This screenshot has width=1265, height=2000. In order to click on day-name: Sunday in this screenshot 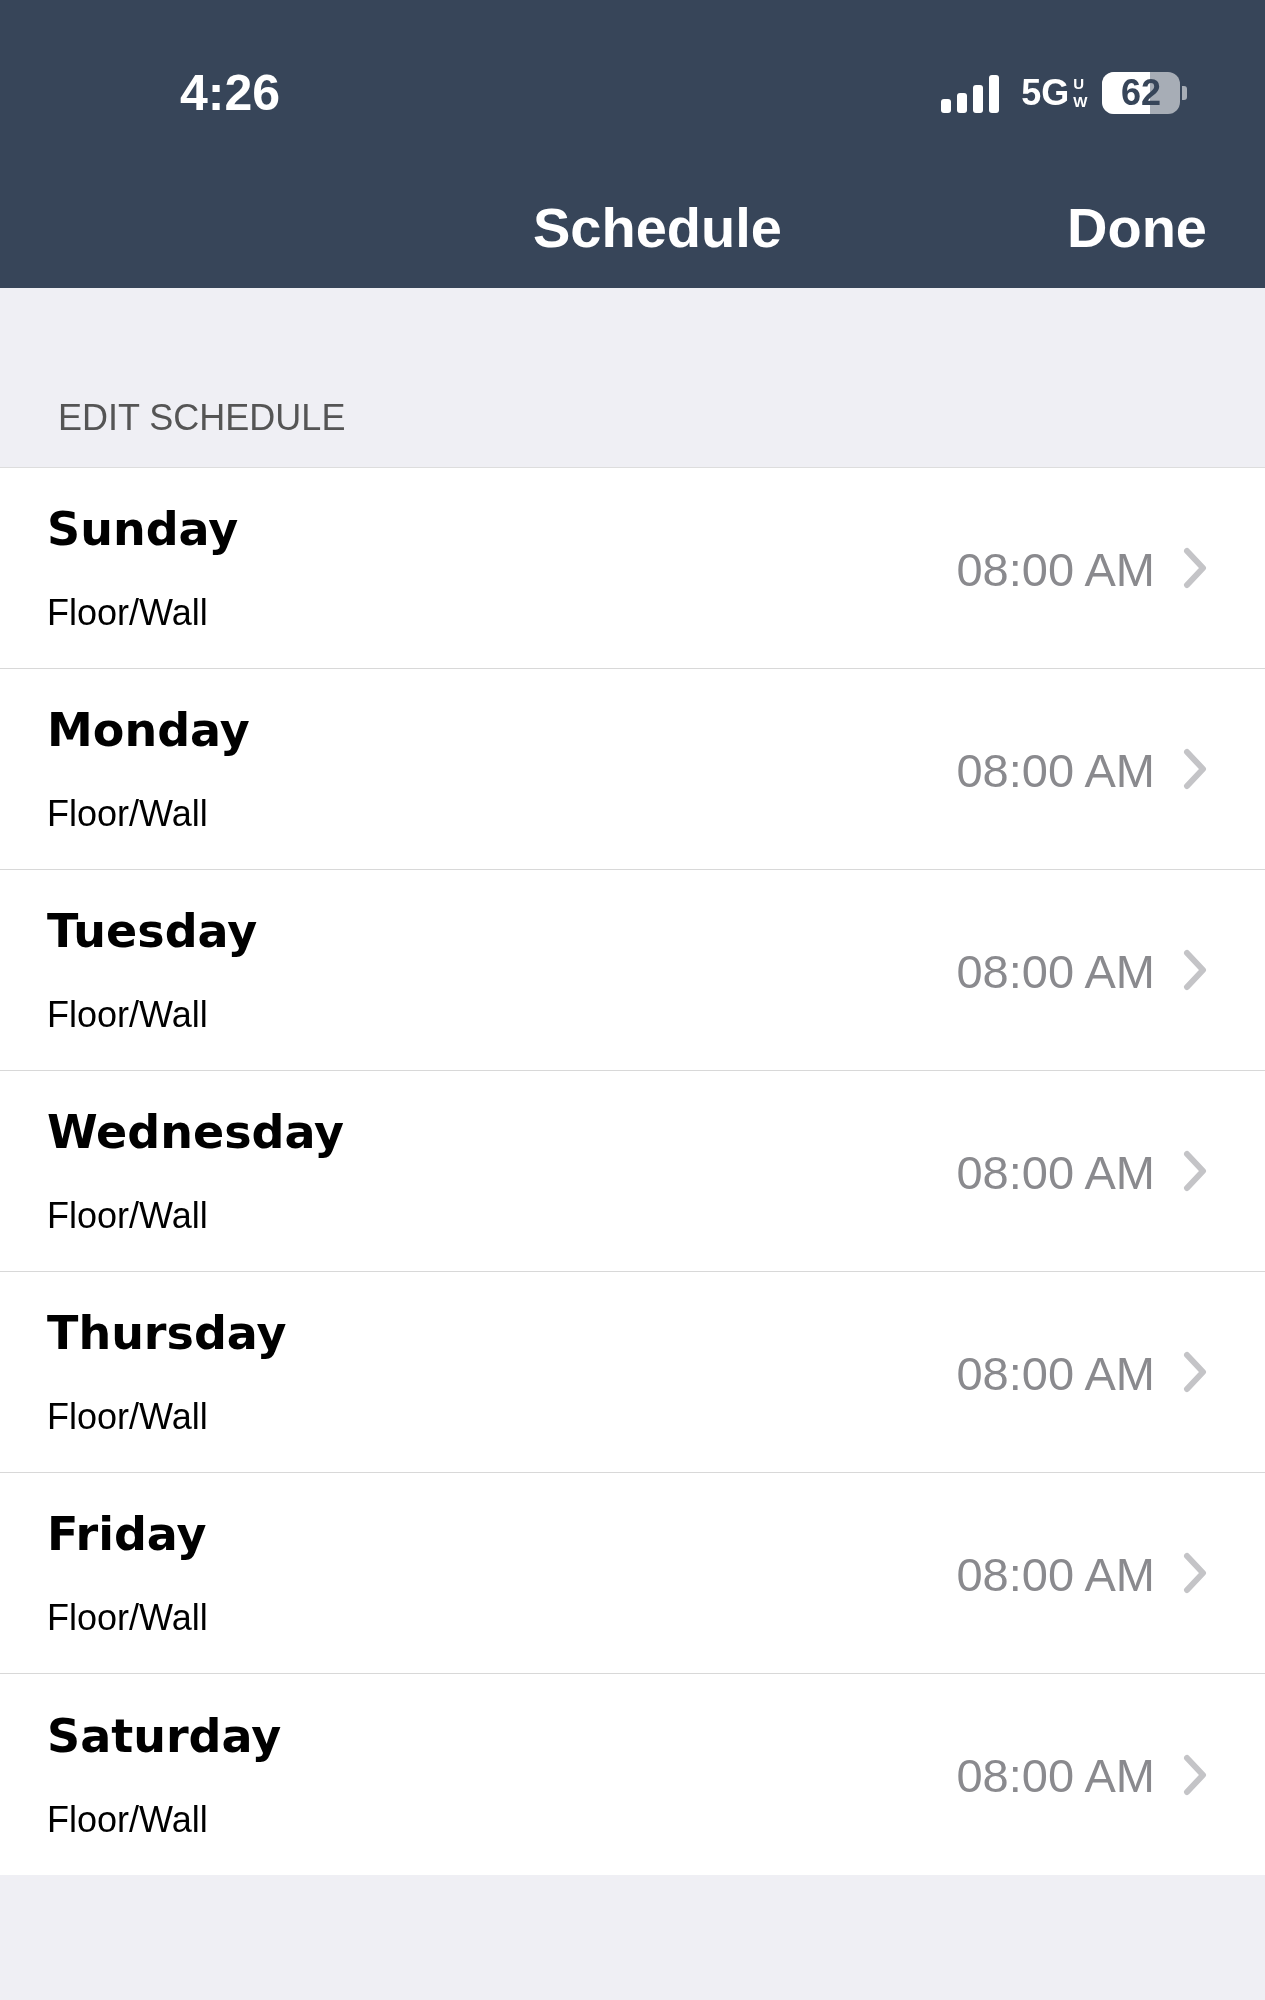, I will do `click(143, 529)`.